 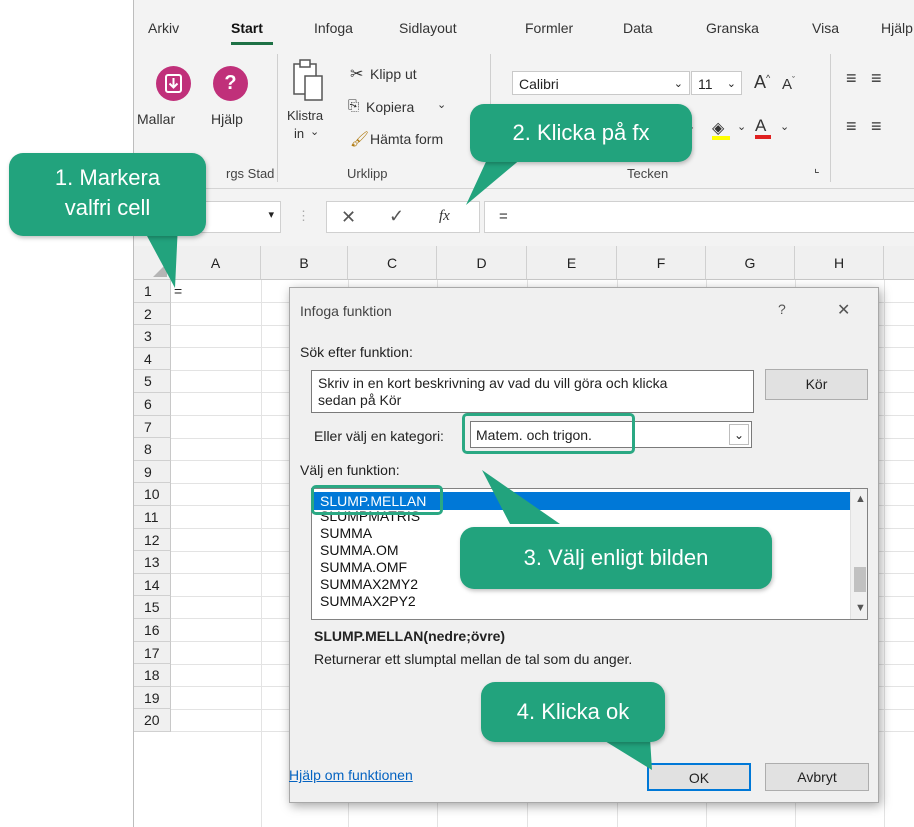 I want to click on callout-step-1-line-1: 1. Markera, so click(x=107, y=177).